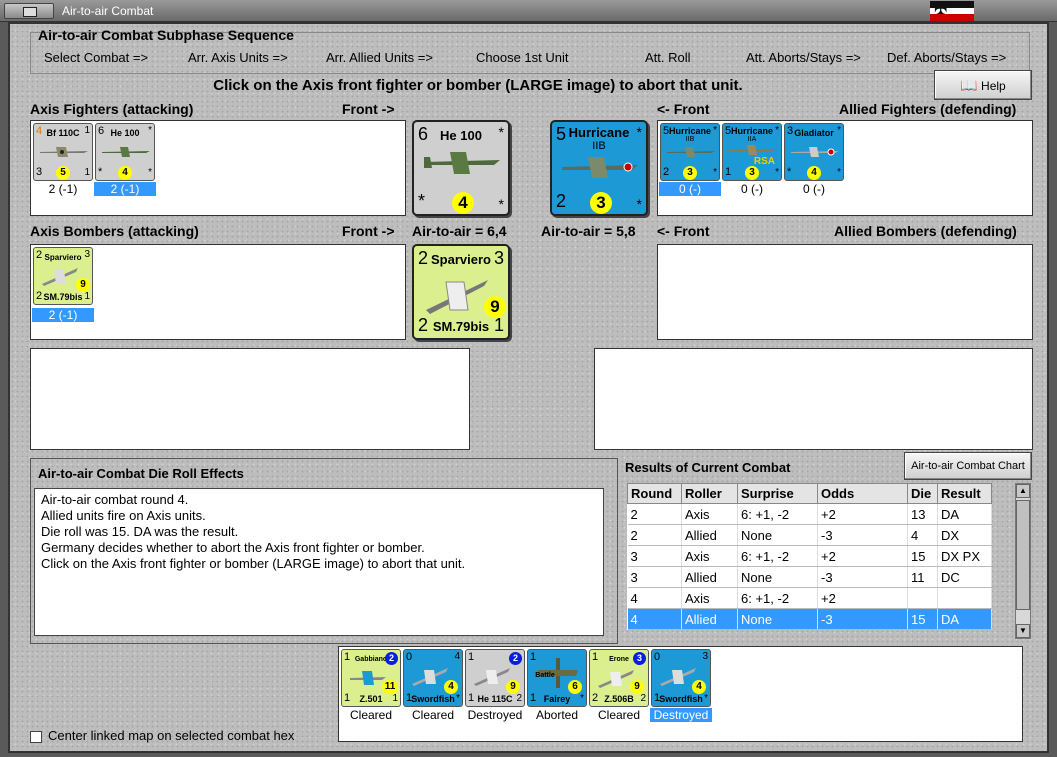 Image resolution: width=1057 pixels, height=757 pixels. What do you see at coordinates (457, 297) in the screenshot?
I see `sparviero-plane-icon` at bounding box center [457, 297].